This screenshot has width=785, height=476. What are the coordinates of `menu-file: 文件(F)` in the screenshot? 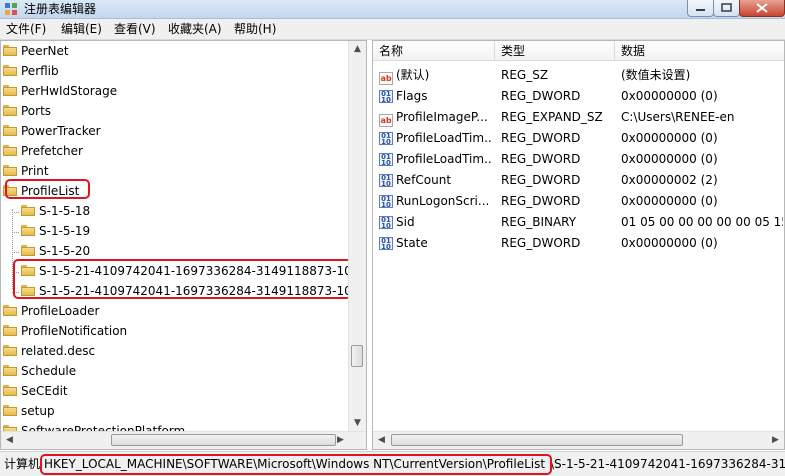 It's located at (26, 29).